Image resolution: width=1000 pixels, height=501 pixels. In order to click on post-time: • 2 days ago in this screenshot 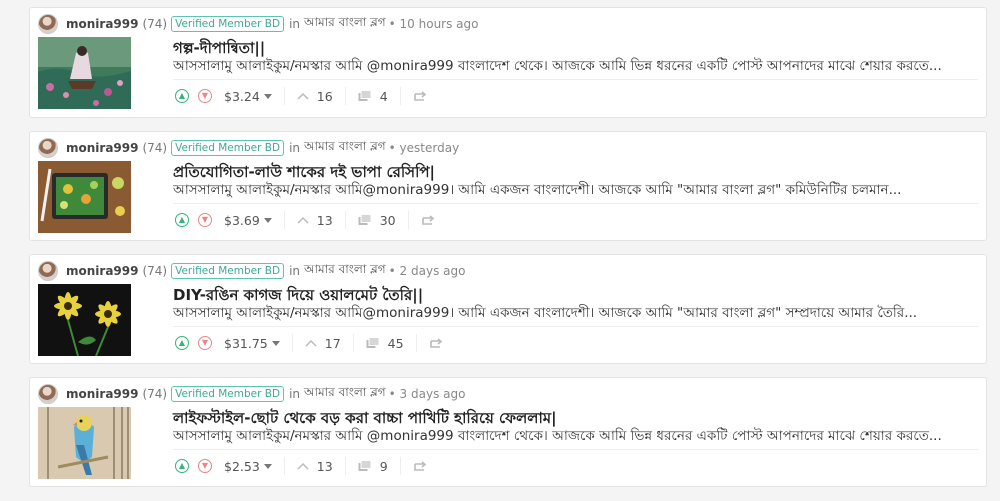, I will do `click(427, 271)`.